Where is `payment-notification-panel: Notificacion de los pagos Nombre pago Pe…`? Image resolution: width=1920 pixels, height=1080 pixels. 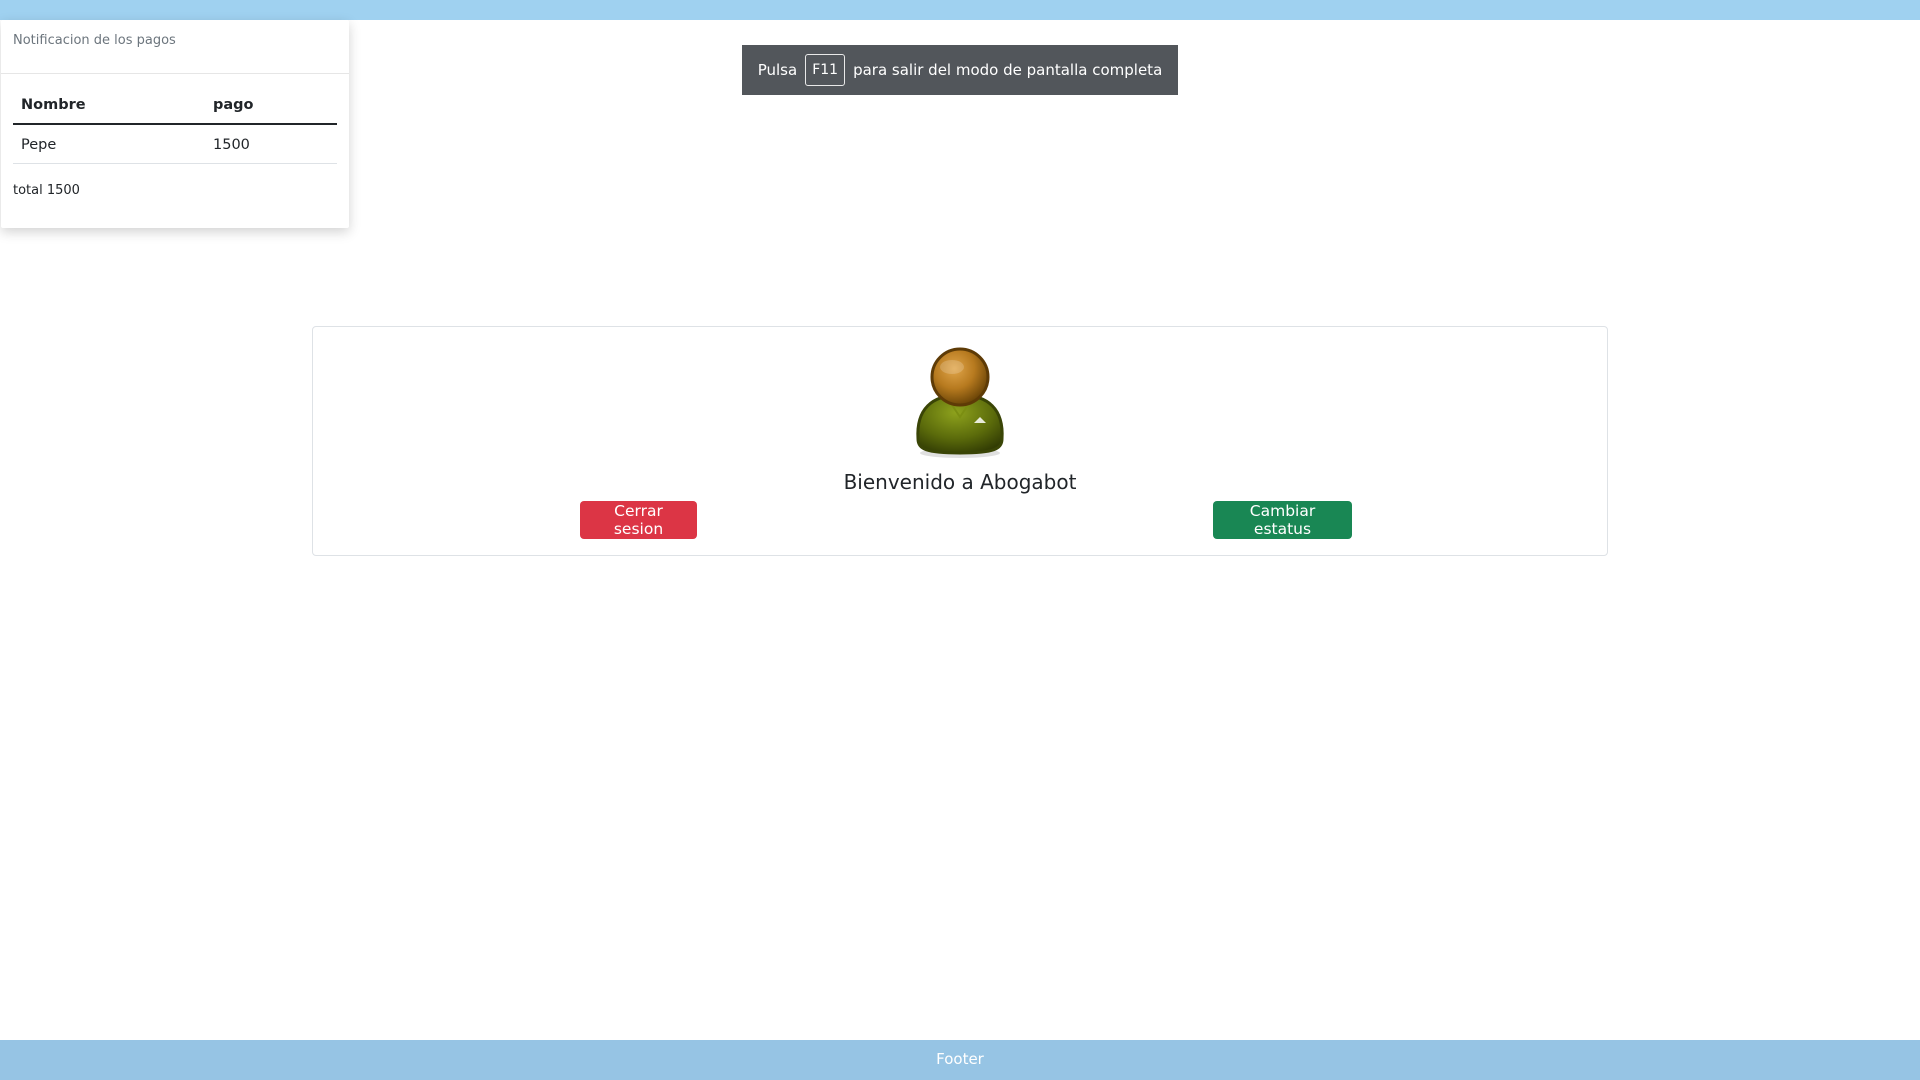
payment-notification-panel: Notificacion de los pagos Nombre pago Pe… is located at coordinates (175, 124).